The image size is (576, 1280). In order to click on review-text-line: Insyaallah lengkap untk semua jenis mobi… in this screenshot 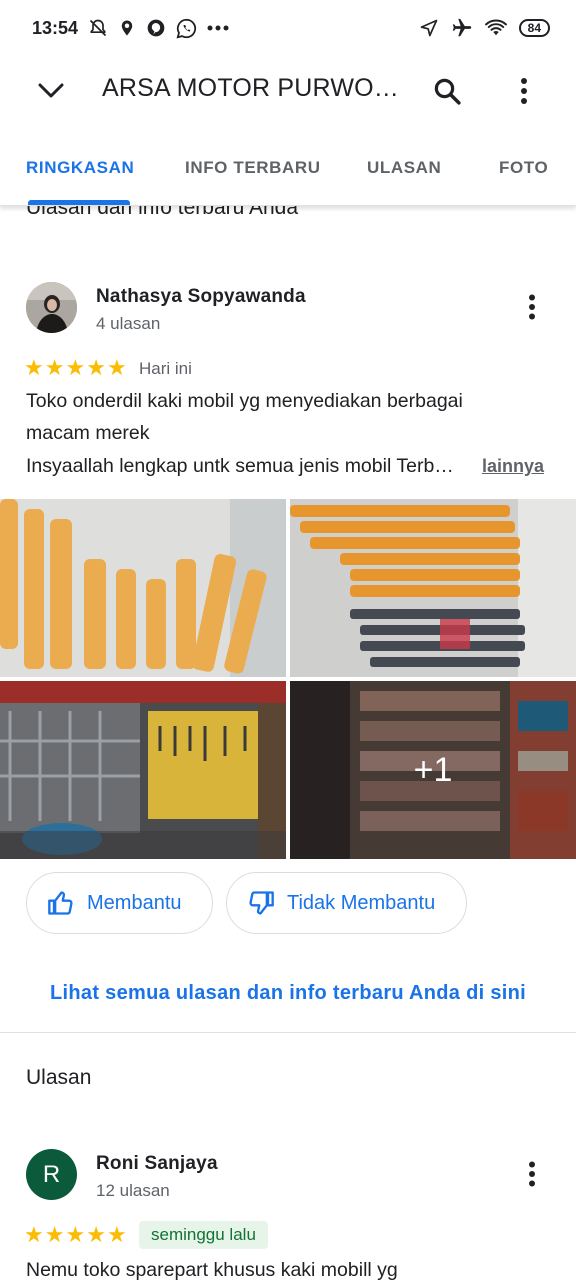, I will do `click(240, 466)`.